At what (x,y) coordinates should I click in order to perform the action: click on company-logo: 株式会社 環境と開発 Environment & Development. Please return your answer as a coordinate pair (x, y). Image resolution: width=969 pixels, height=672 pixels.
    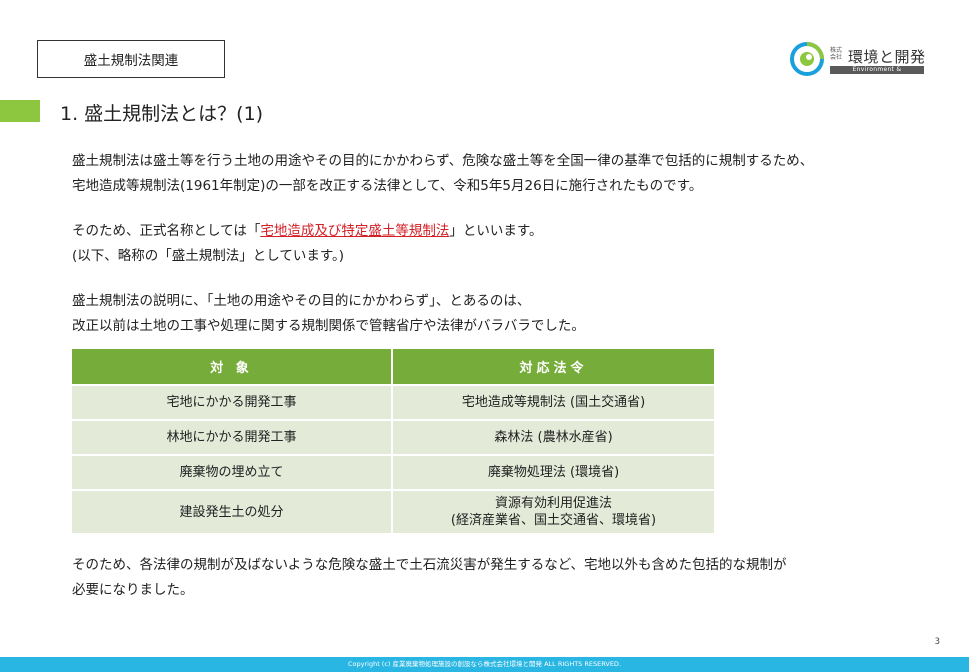
    Looking at the image, I should click on (860, 62).